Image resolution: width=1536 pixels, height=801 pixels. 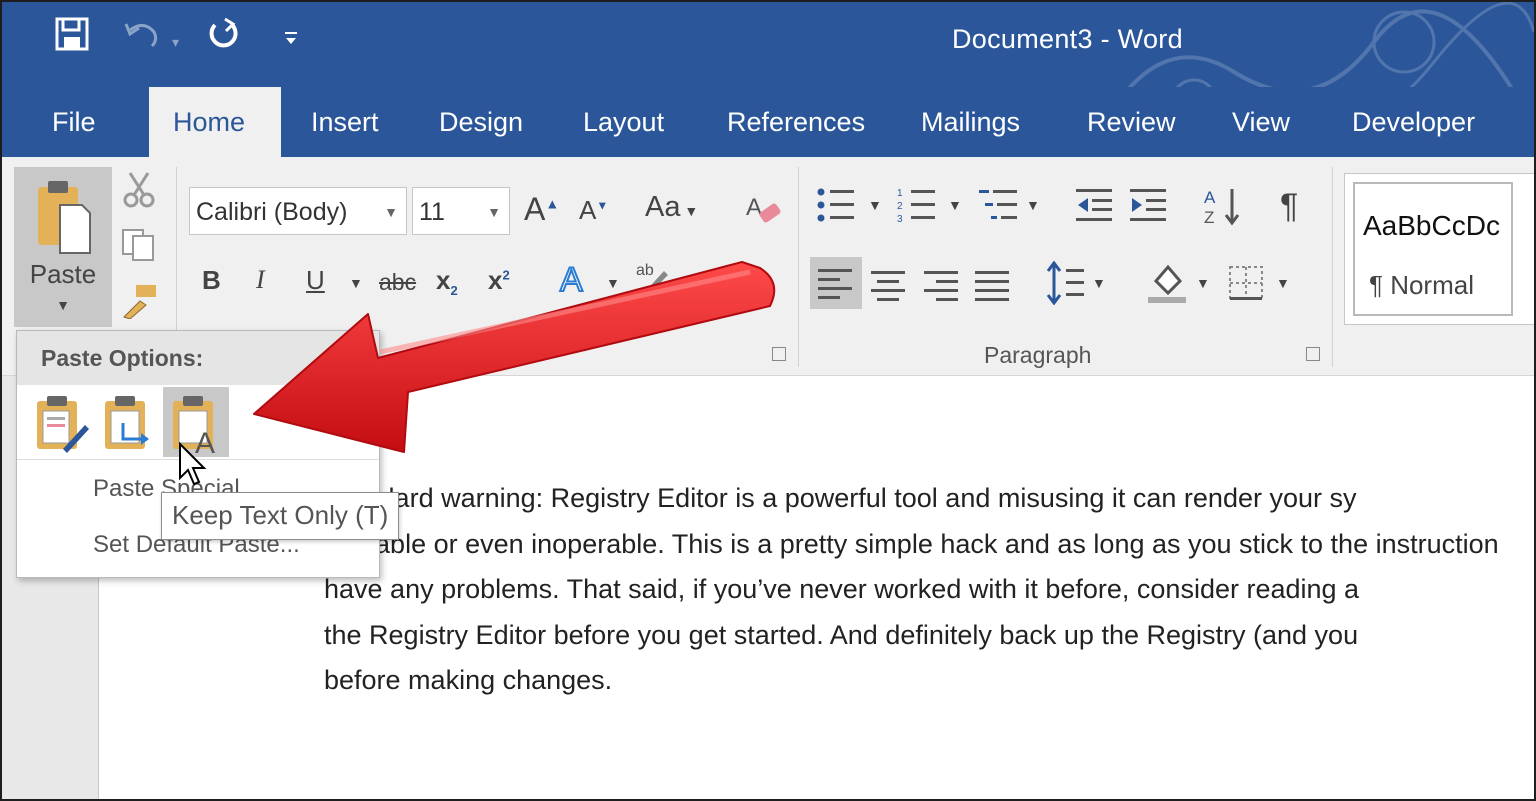 What do you see at coordinates (1033, 205) in the screenshot?
I see `multilevel-dropdown-icon: ▼` at bounding box center [1033, 205].